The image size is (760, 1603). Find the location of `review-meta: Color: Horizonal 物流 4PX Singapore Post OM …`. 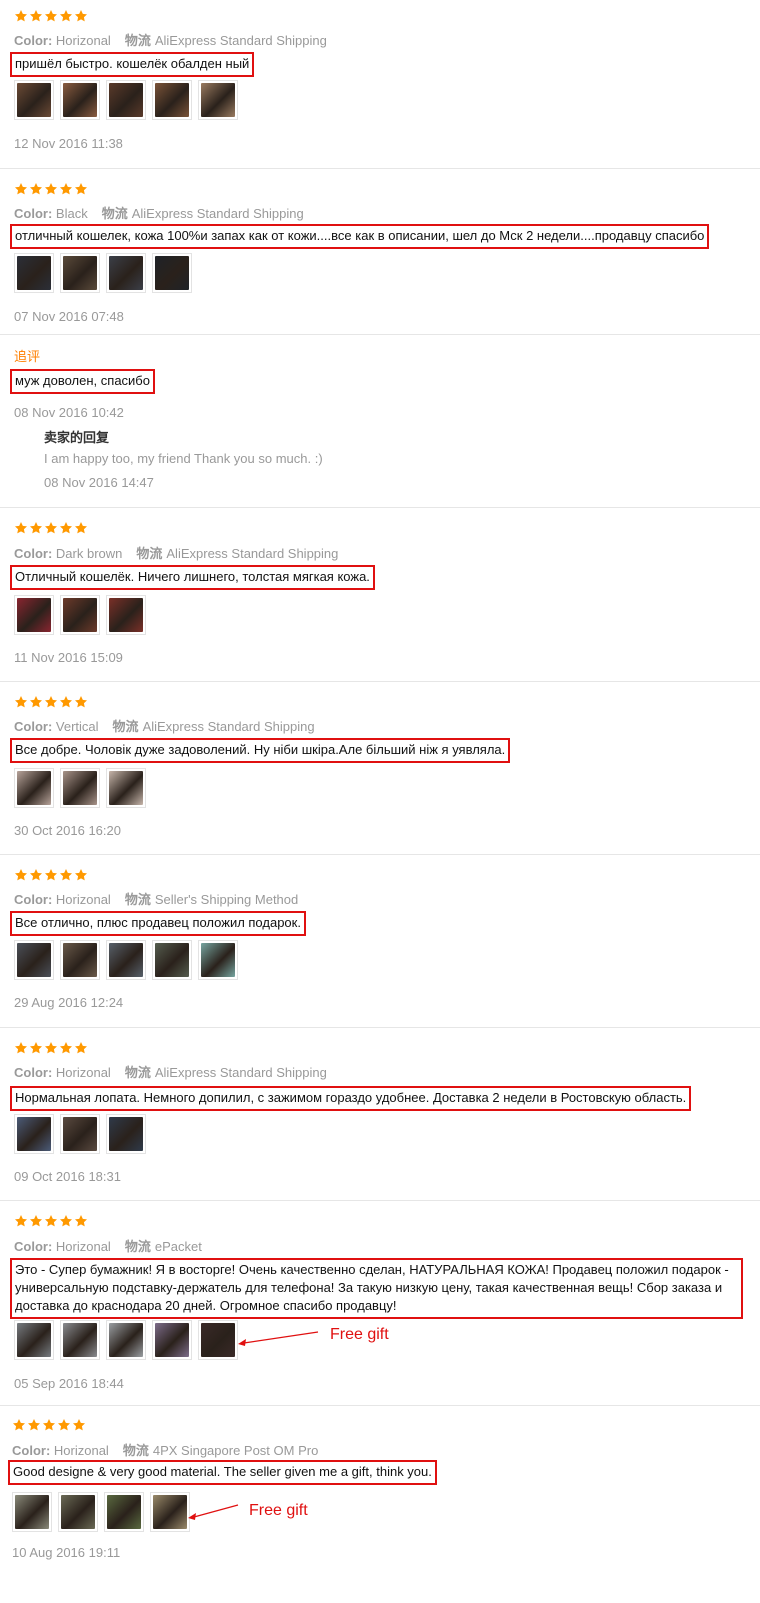

review-meta: Color: Horizonal 物流 4PX Singapore Post OM … is located at coordinates (165, 1449).